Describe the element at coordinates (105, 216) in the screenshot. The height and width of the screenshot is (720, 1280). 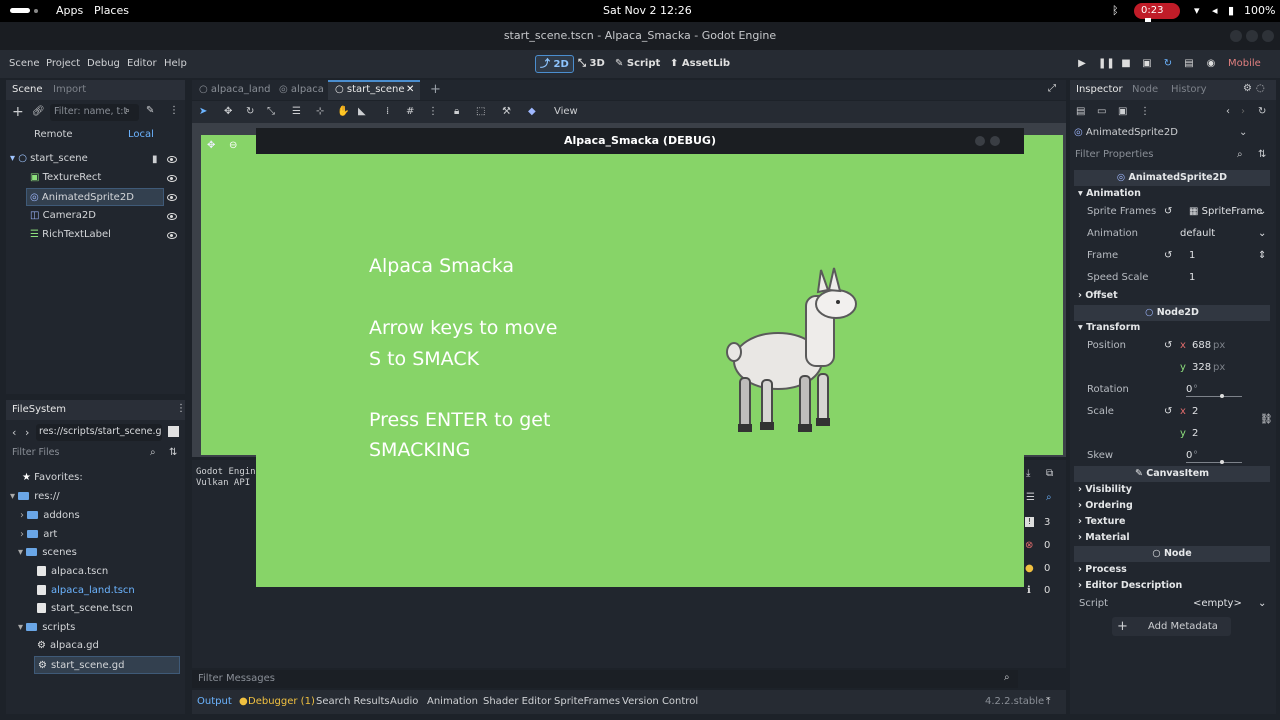
I see `tree-node-camera2d: ◫ Camera2D` at that location.